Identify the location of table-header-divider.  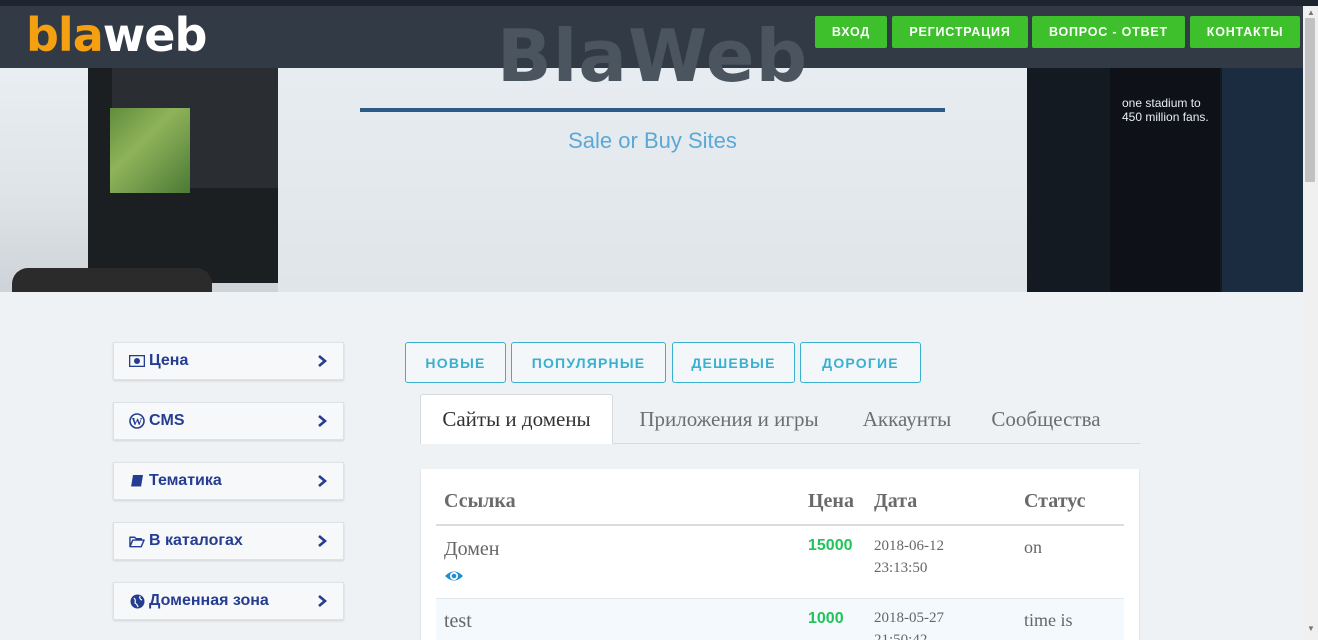
(780, 525).